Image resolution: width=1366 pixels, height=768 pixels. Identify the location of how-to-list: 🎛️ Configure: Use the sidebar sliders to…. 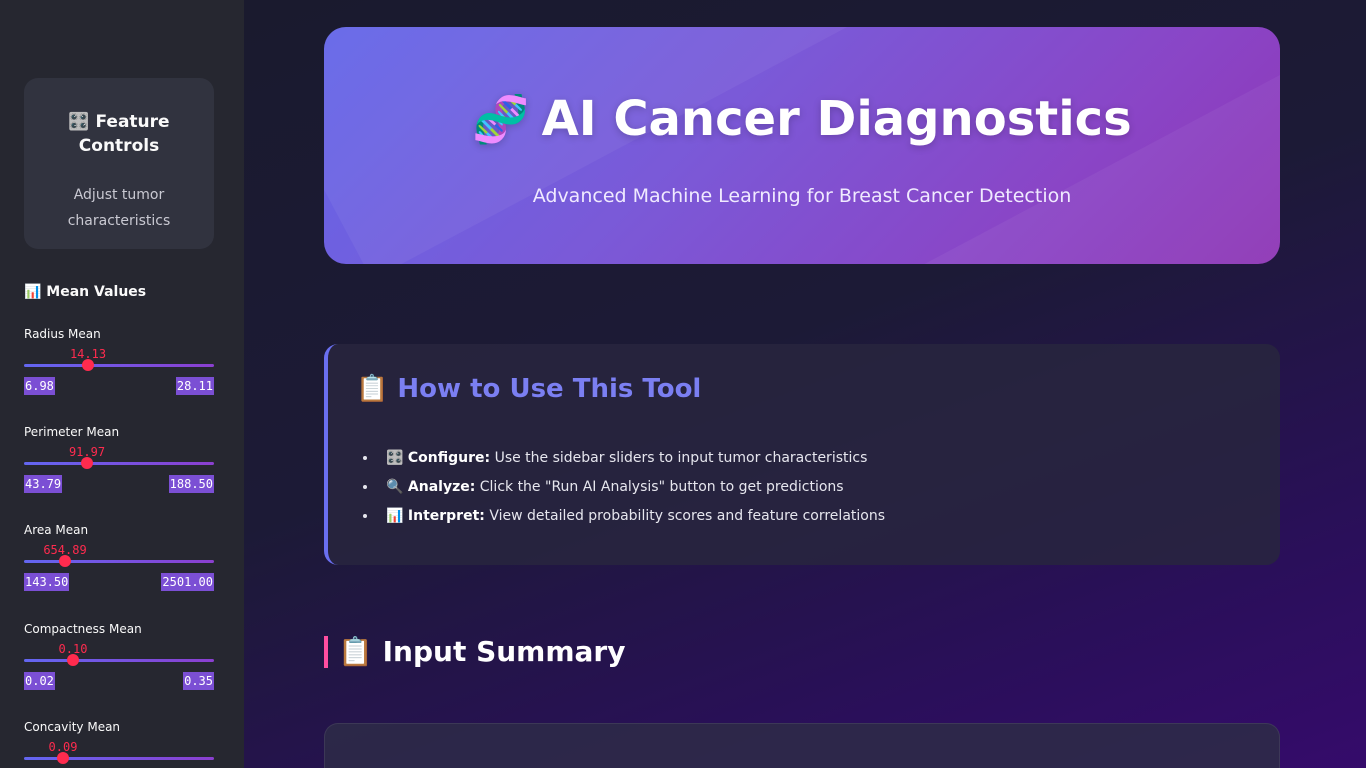
(631, 487).